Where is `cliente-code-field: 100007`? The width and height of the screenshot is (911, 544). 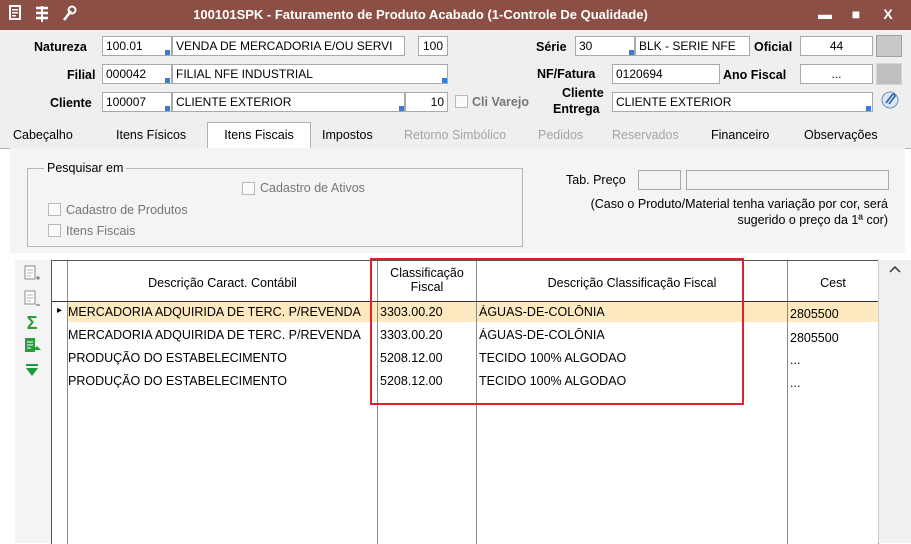 cliente-code-field: 100007 is located at coordinates (137, 102).